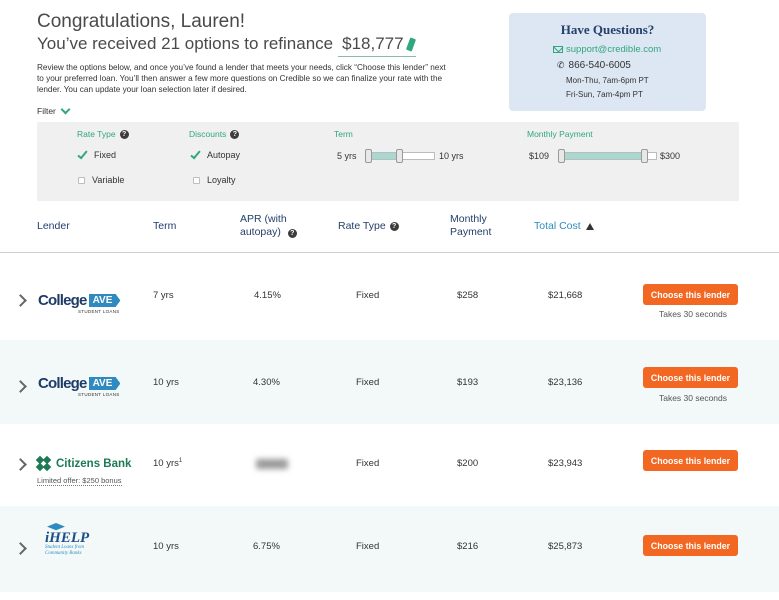 The width and height of the screenshot is (779, 600). What do you see at coordinates (644, 156) in the screenshot?
I see `payment-slider-max-handle` at bounding box center [644, 156].